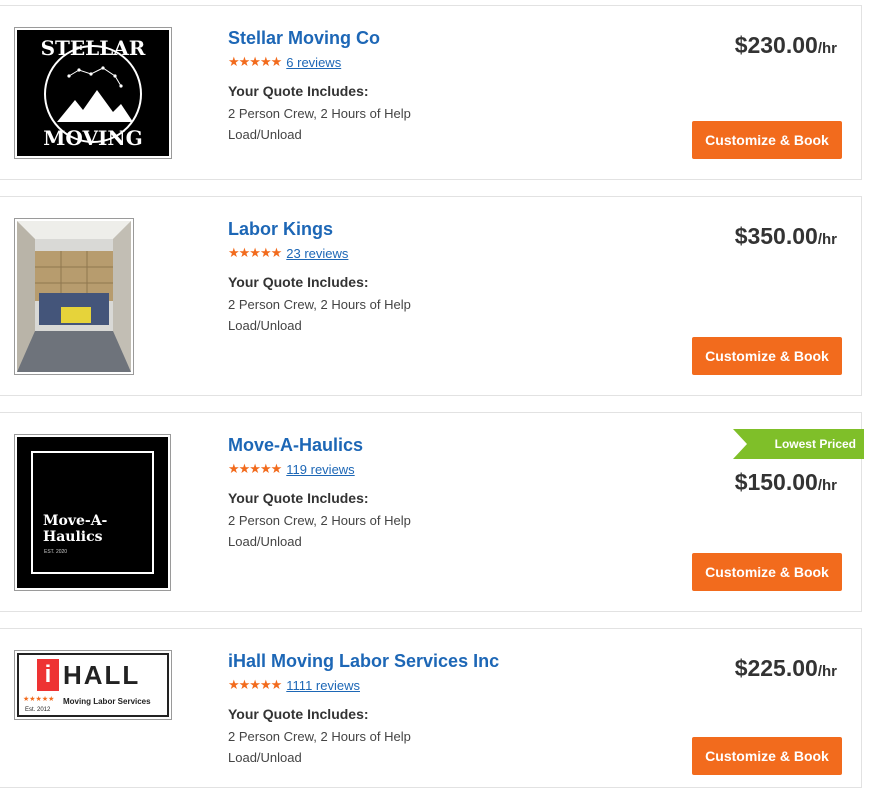 The width and height of the screenshot is (869, 788). What do you see at coordinates (323, 685) in the screenshot?
I see `reviews-link: 1111 reviews` at bounding box center [323, 685].